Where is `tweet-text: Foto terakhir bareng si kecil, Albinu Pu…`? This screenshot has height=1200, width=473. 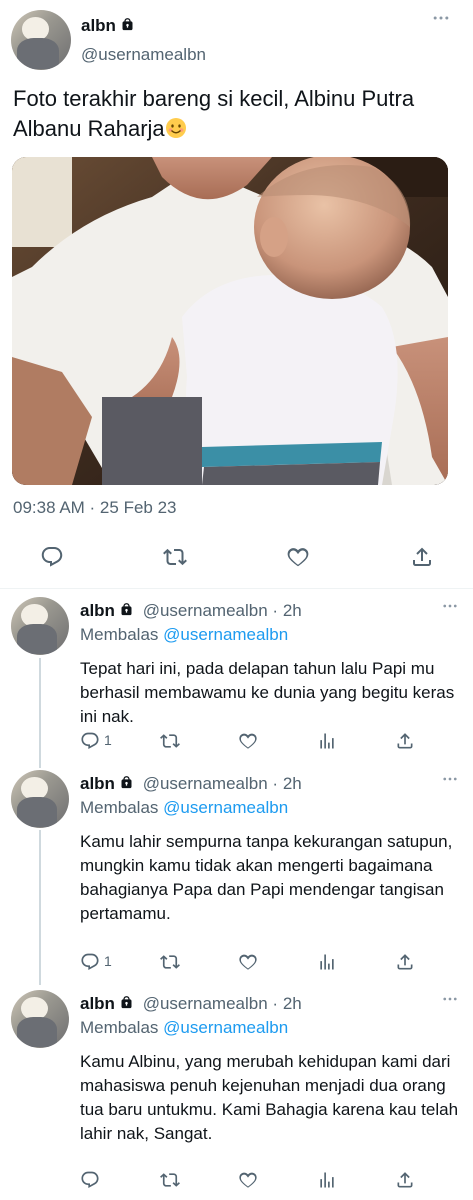 tweet-text: Foto terakhir bareng si kecil, Albinu Pu… is located at coordinates (238, 114).